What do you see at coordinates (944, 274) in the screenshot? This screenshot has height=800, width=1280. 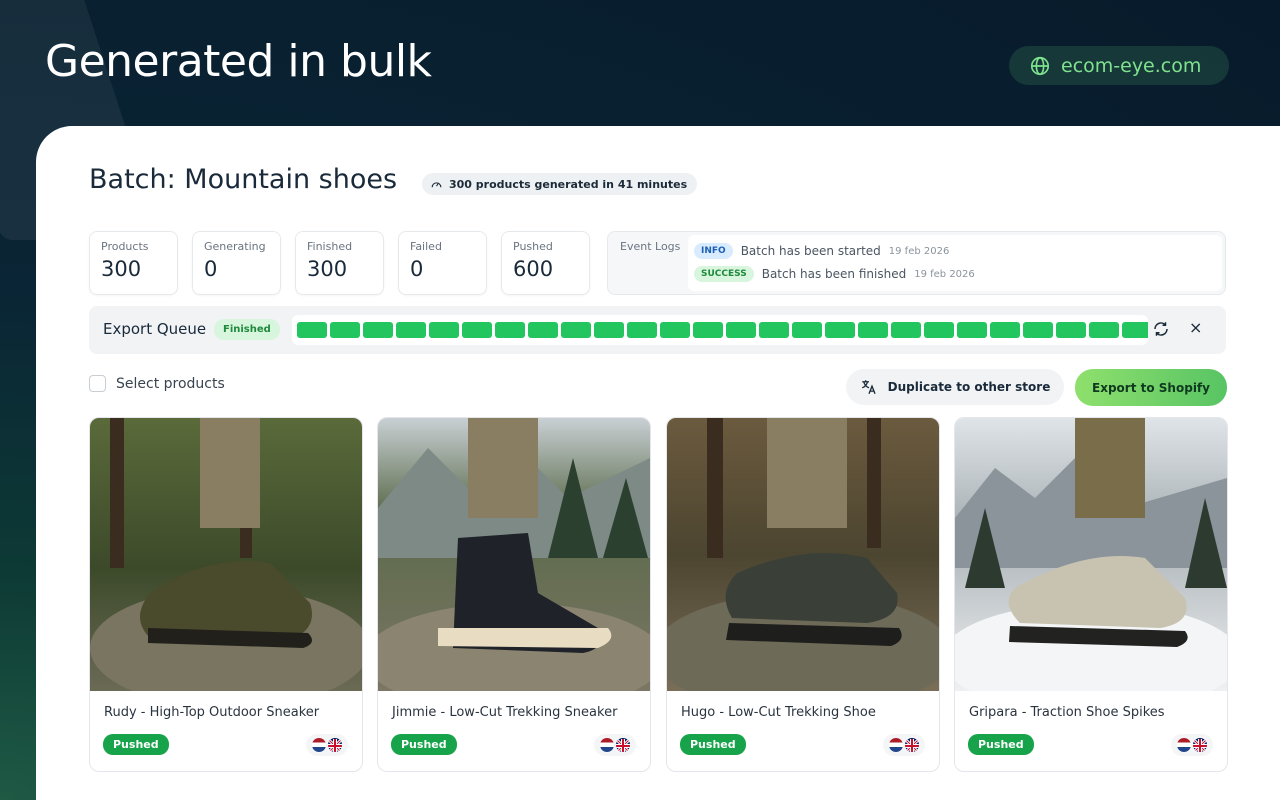 I see `log-date: 19 feb 2026` at bounding box center [944, 274].